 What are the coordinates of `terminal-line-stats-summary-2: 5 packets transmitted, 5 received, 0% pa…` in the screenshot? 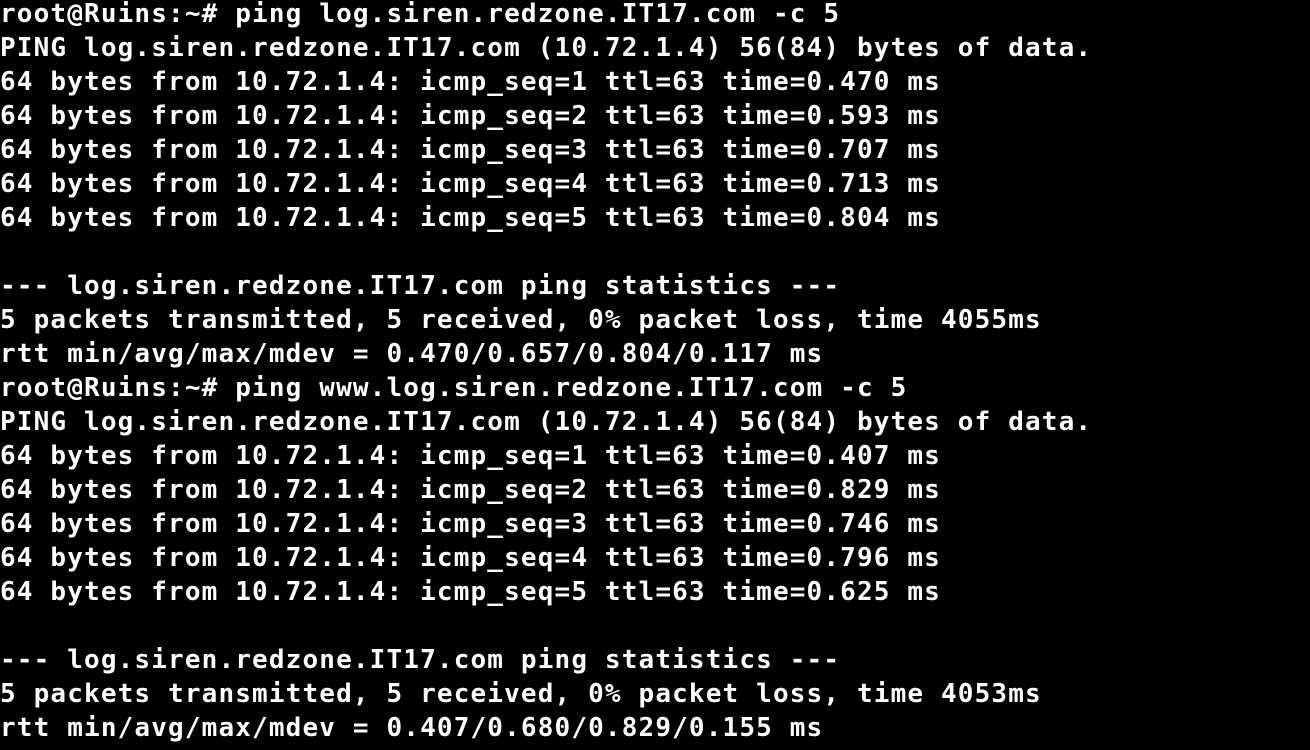 It's located at (521, 694).